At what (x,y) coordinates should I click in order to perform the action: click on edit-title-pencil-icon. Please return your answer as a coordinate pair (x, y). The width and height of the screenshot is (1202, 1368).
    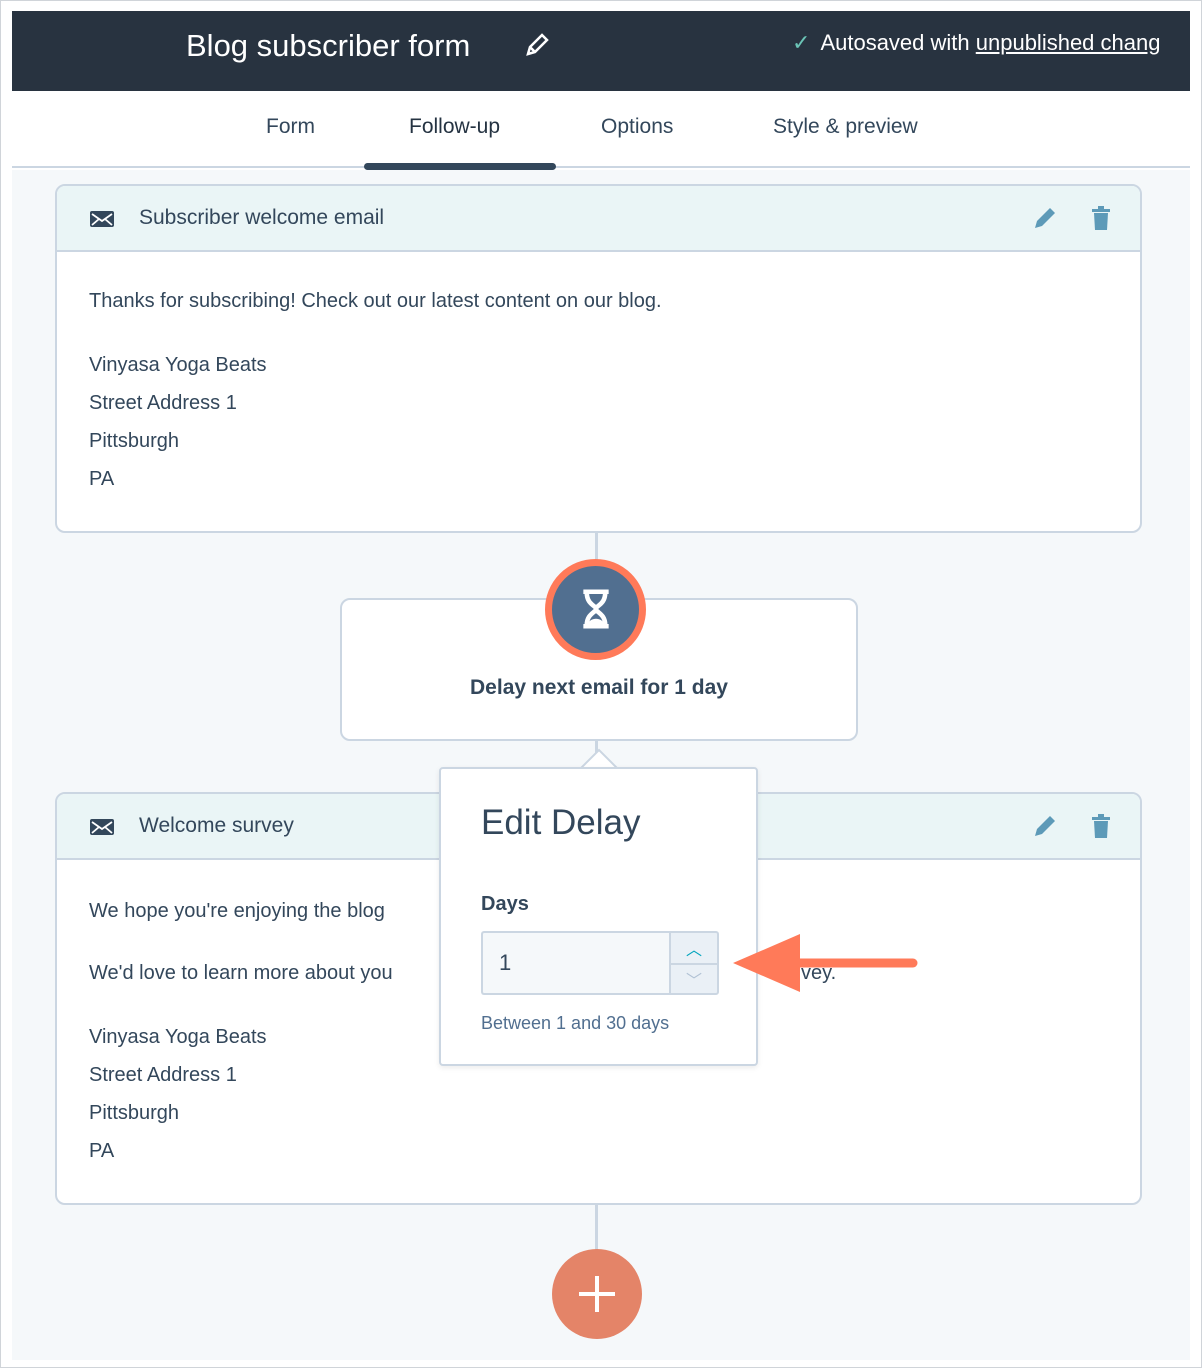
    Looking at the image, I should click on (537, 45).